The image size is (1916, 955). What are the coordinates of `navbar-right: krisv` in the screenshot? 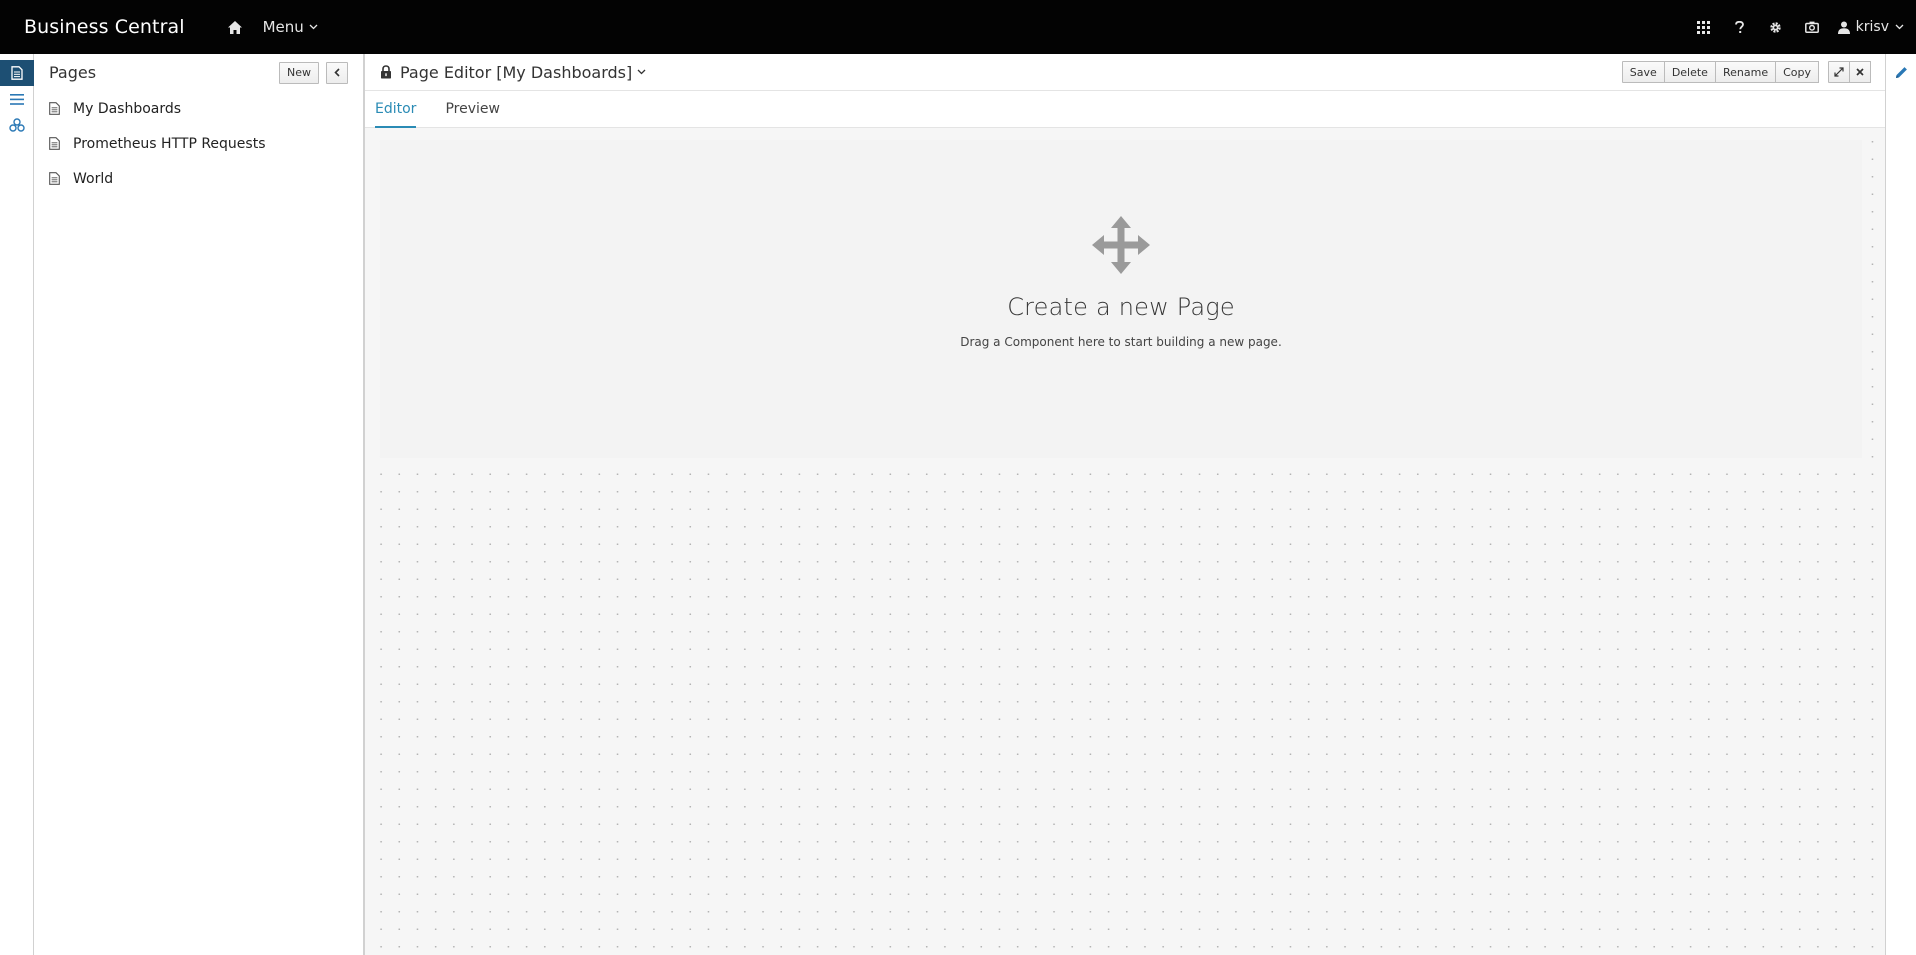 It's located at (1801, 27).